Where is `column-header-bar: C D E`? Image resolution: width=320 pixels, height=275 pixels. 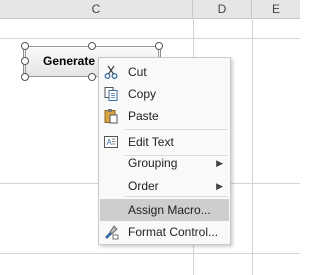 column-header-bar: C D E is located at coordinates (150, 9).